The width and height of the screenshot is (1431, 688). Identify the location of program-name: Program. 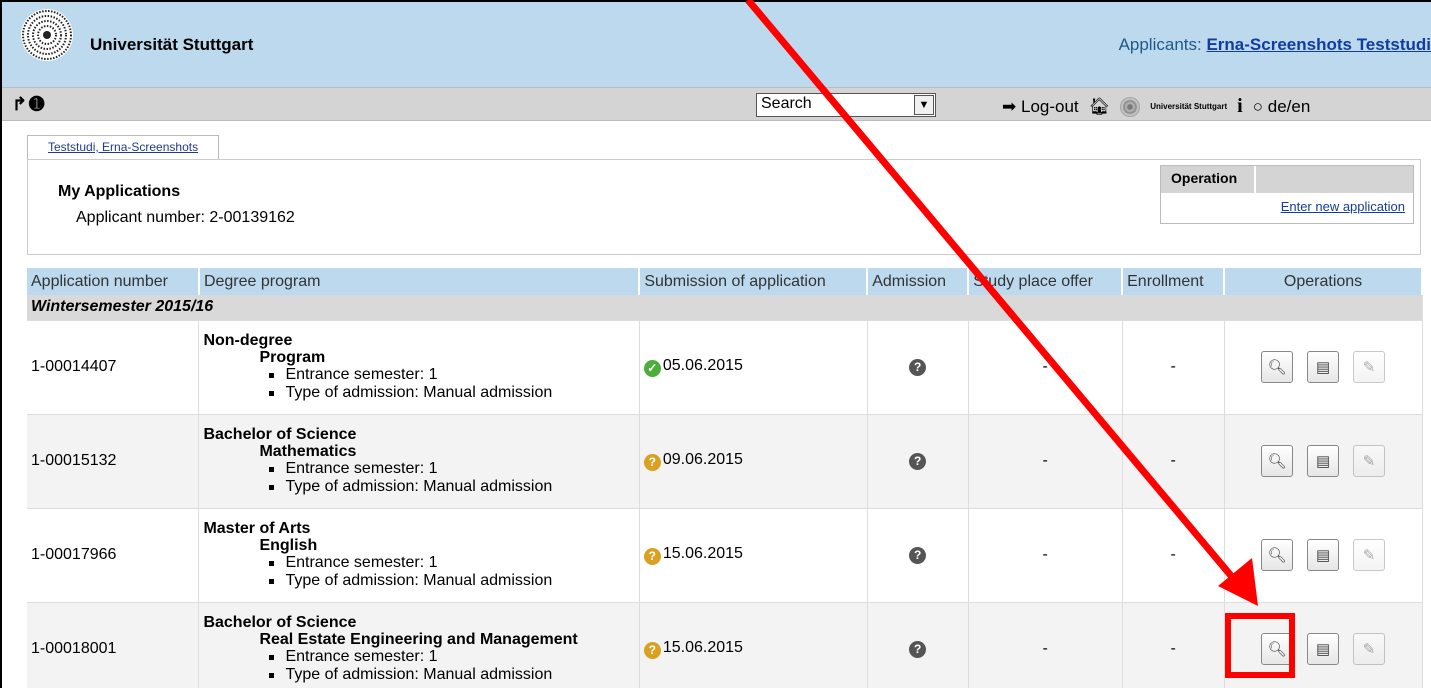
(292, 357).